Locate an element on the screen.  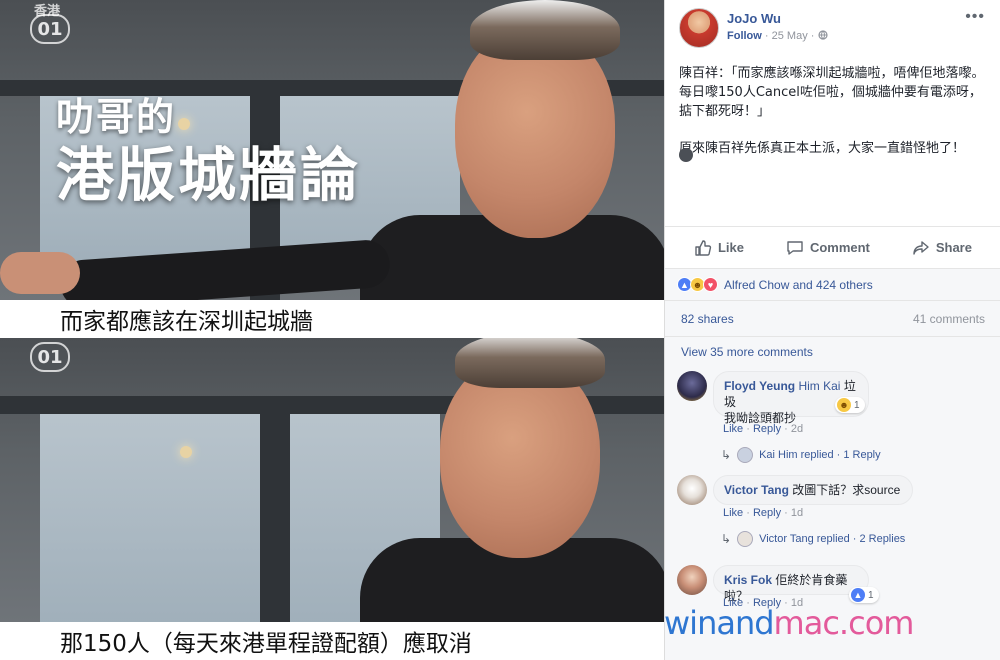
comment-actions: Like · Reply · 2d is located at coordinates (763, 429).